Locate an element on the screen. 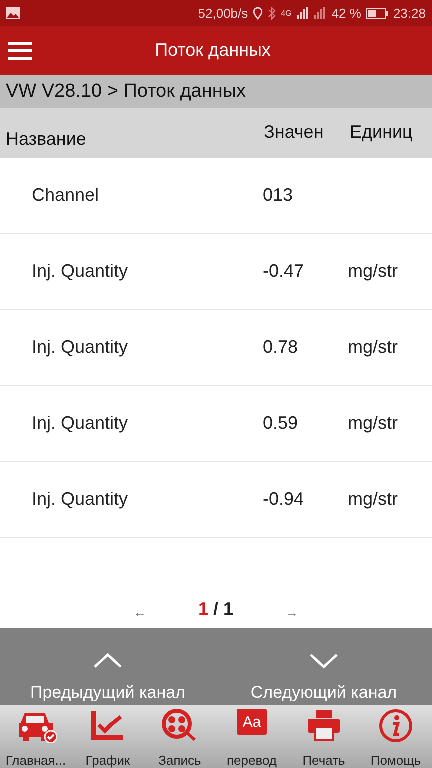 This screenshot has width=432, height=768. page-indicator: 1 / 1 is located at coordinates (216, 609).